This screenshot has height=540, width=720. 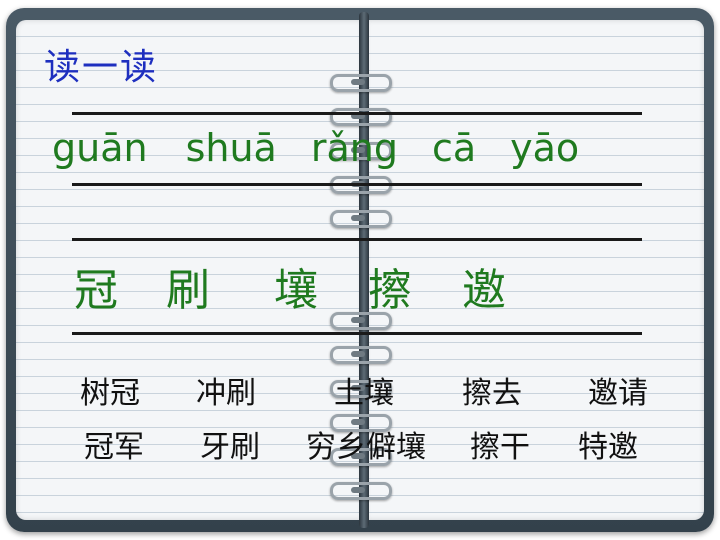 What do you see at coordinates (188, 290) in the screenshot?
I see `character-item: 刷` at bounding box center [188, 290].